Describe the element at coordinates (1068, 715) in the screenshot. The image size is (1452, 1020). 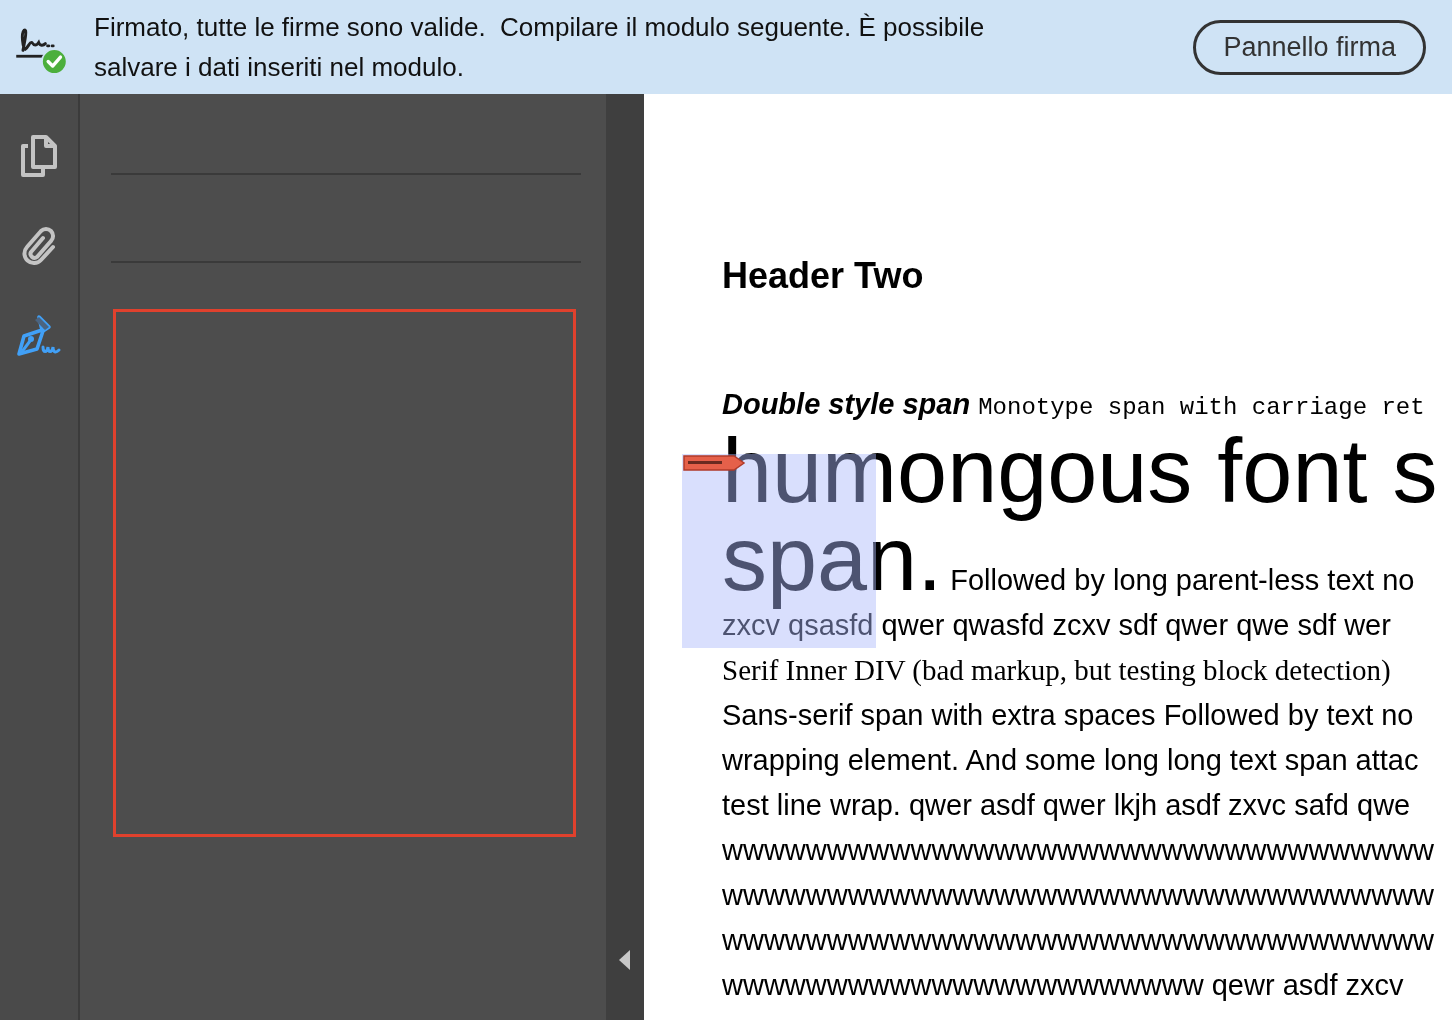
I see `text-line: Sans-serif span with extra spaces Followed by text no` at that location.